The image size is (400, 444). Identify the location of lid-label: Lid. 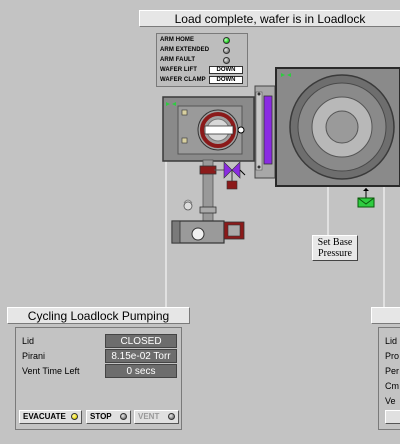
(28, 341).